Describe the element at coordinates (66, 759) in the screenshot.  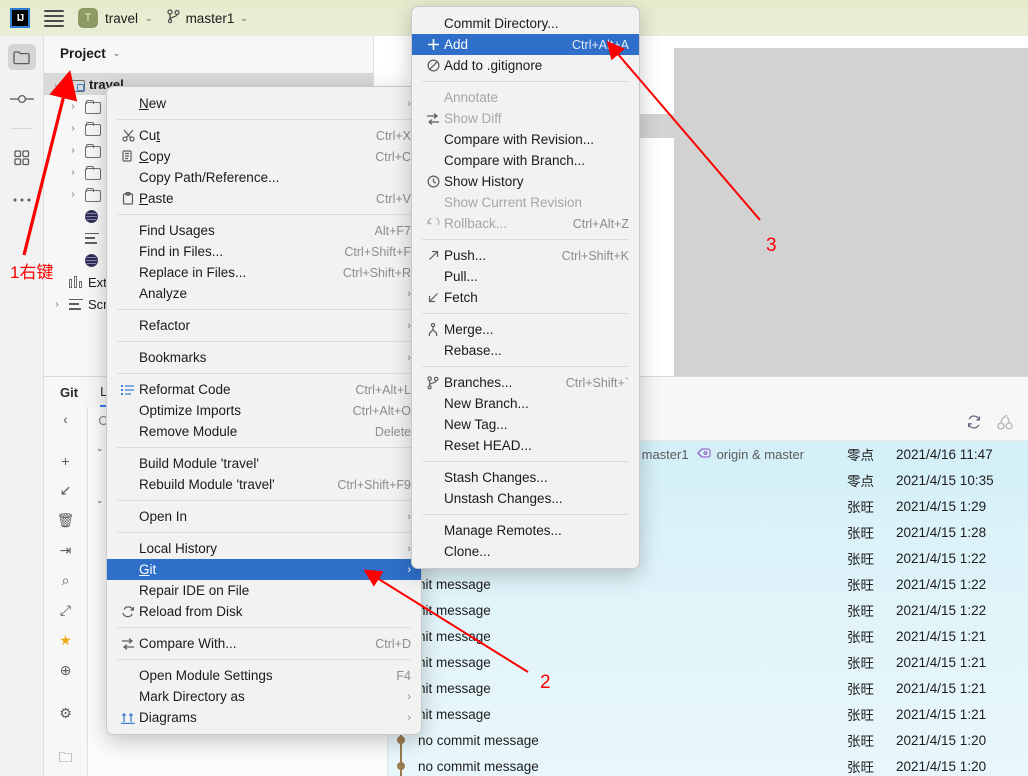
I see `group-by-icon: 🗀` at that location.